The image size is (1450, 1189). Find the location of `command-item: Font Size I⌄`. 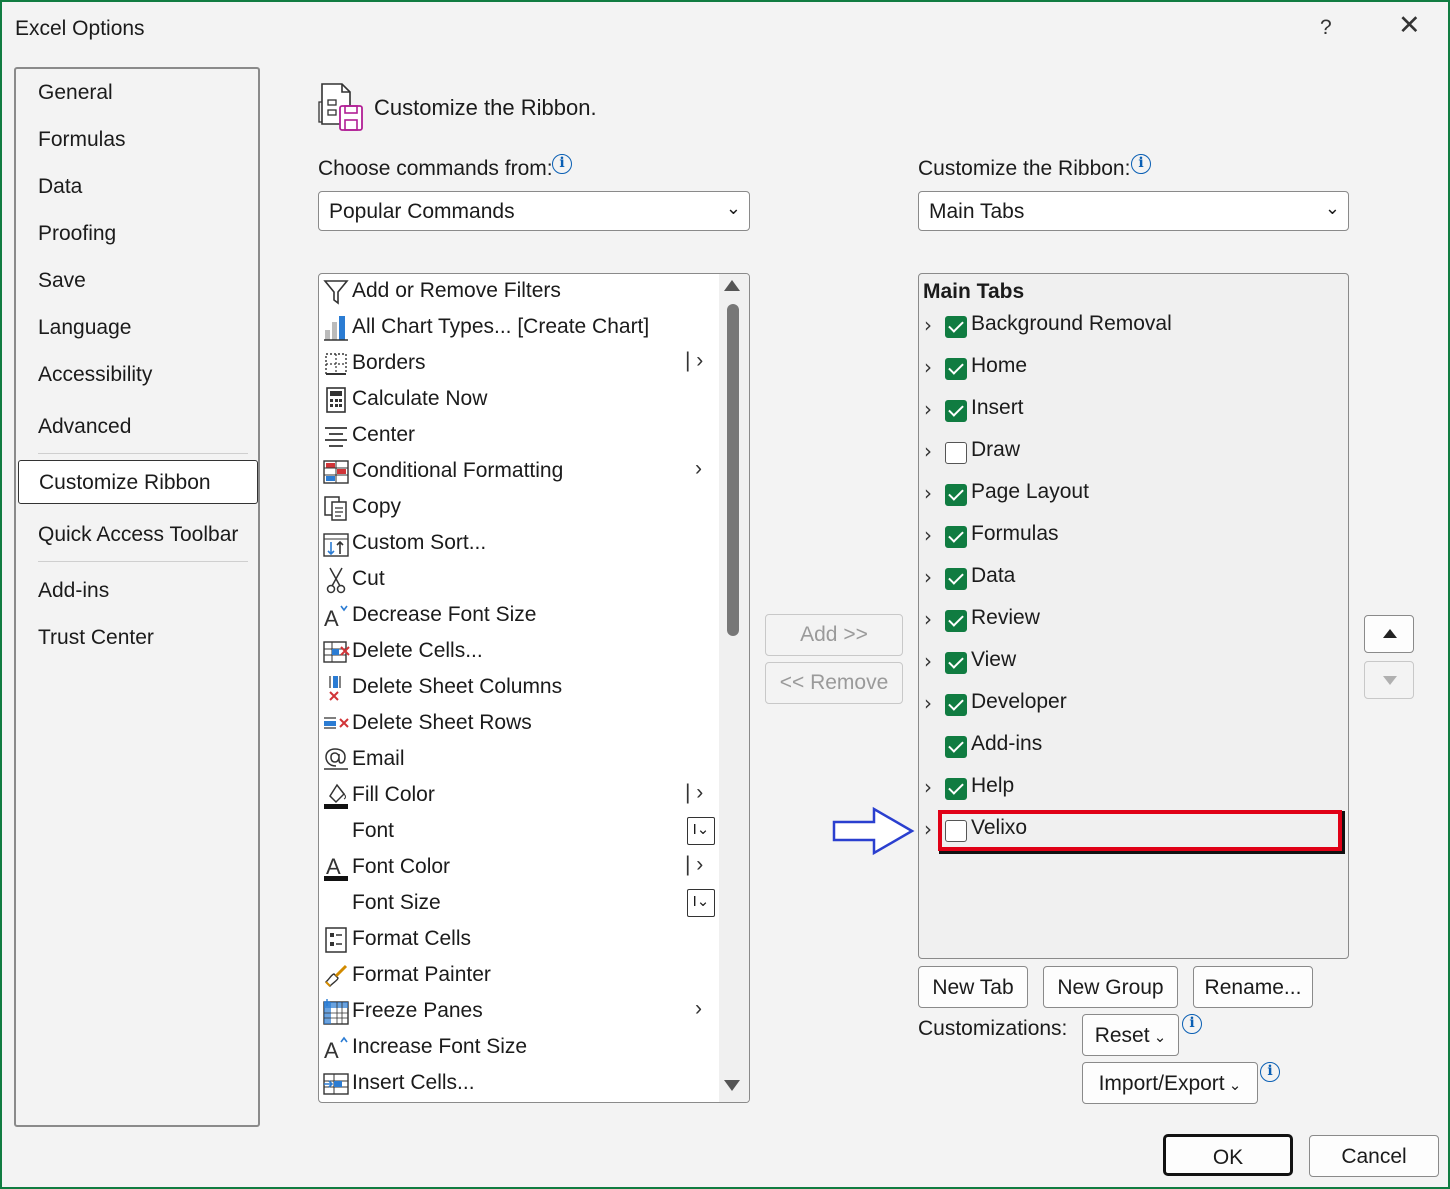

command-item: Font Size I⌄ is located at coordinates (519, 906).